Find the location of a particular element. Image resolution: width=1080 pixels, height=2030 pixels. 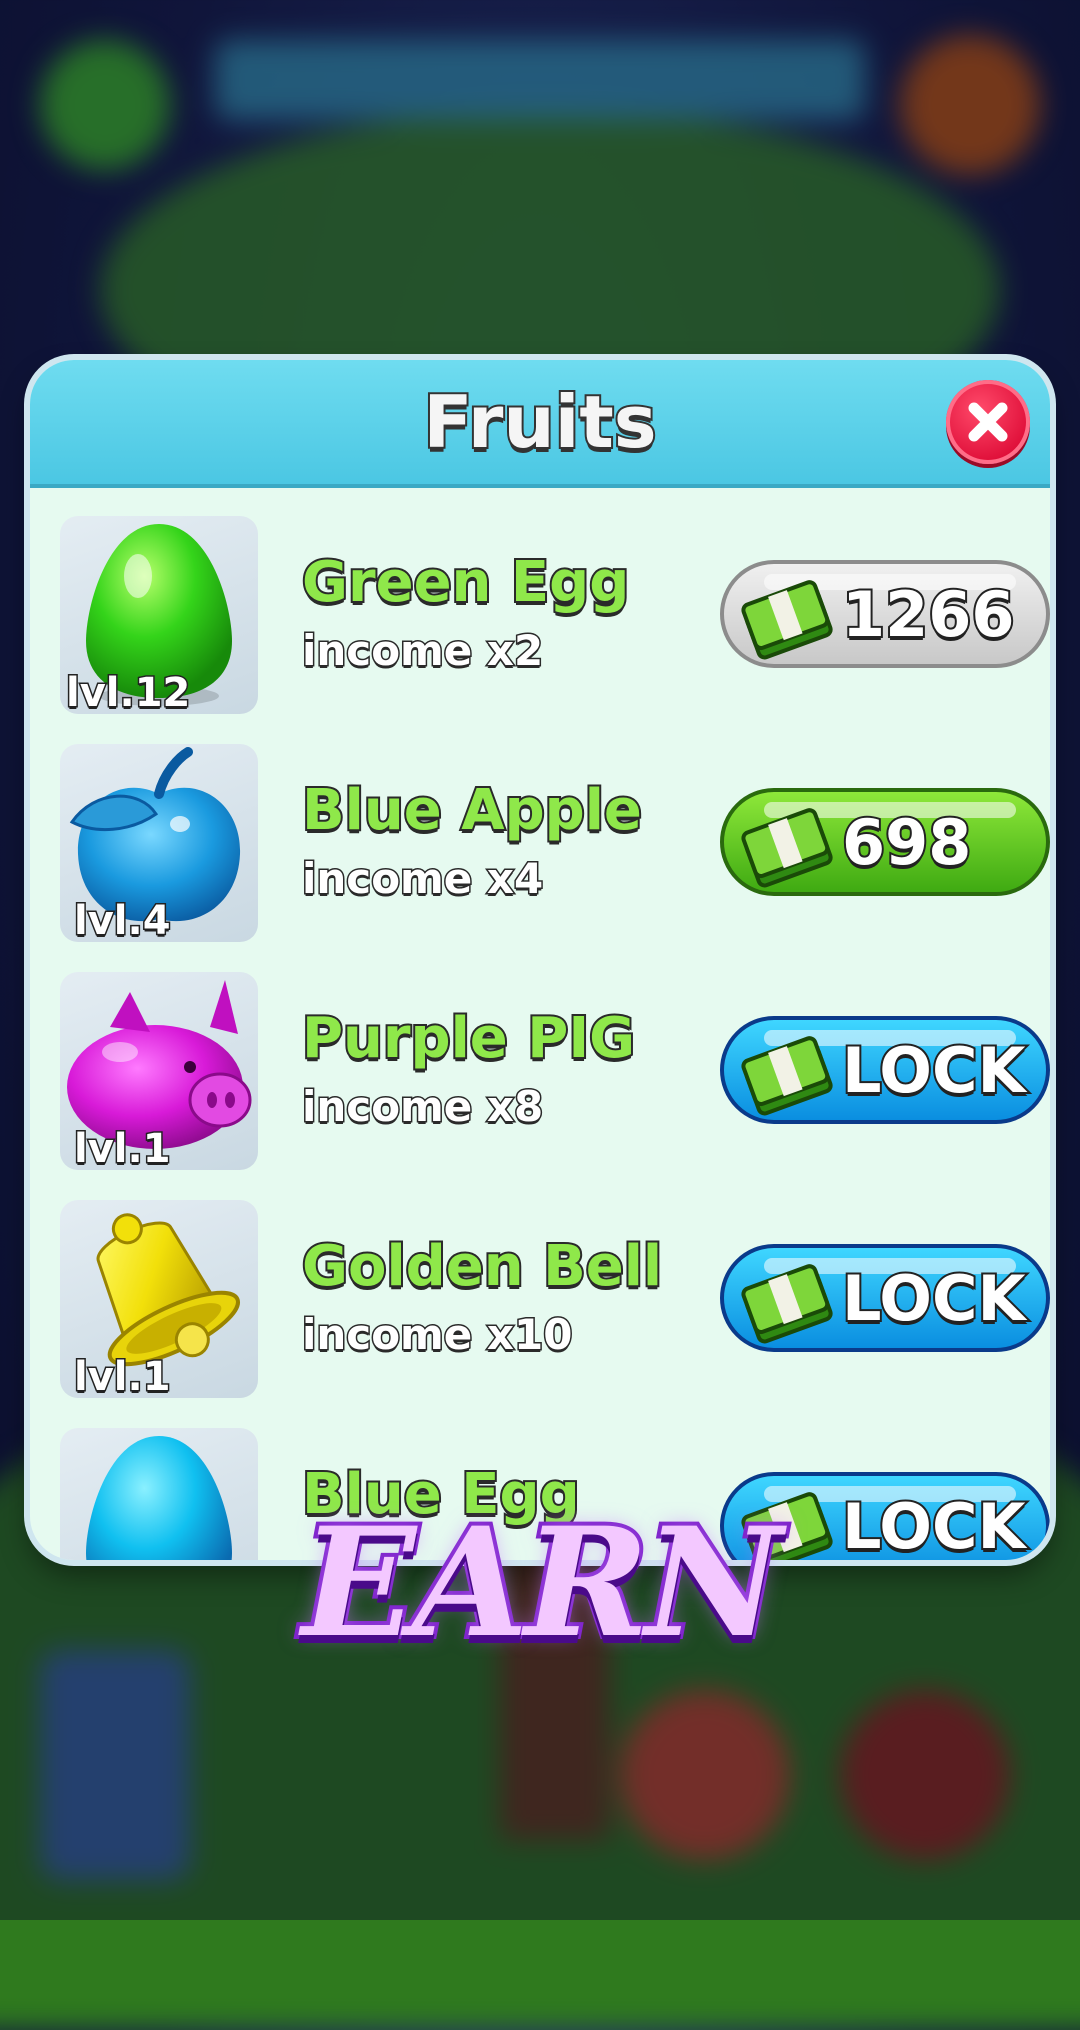

item-level: lvl.4 is located at coordinates (123, 920).